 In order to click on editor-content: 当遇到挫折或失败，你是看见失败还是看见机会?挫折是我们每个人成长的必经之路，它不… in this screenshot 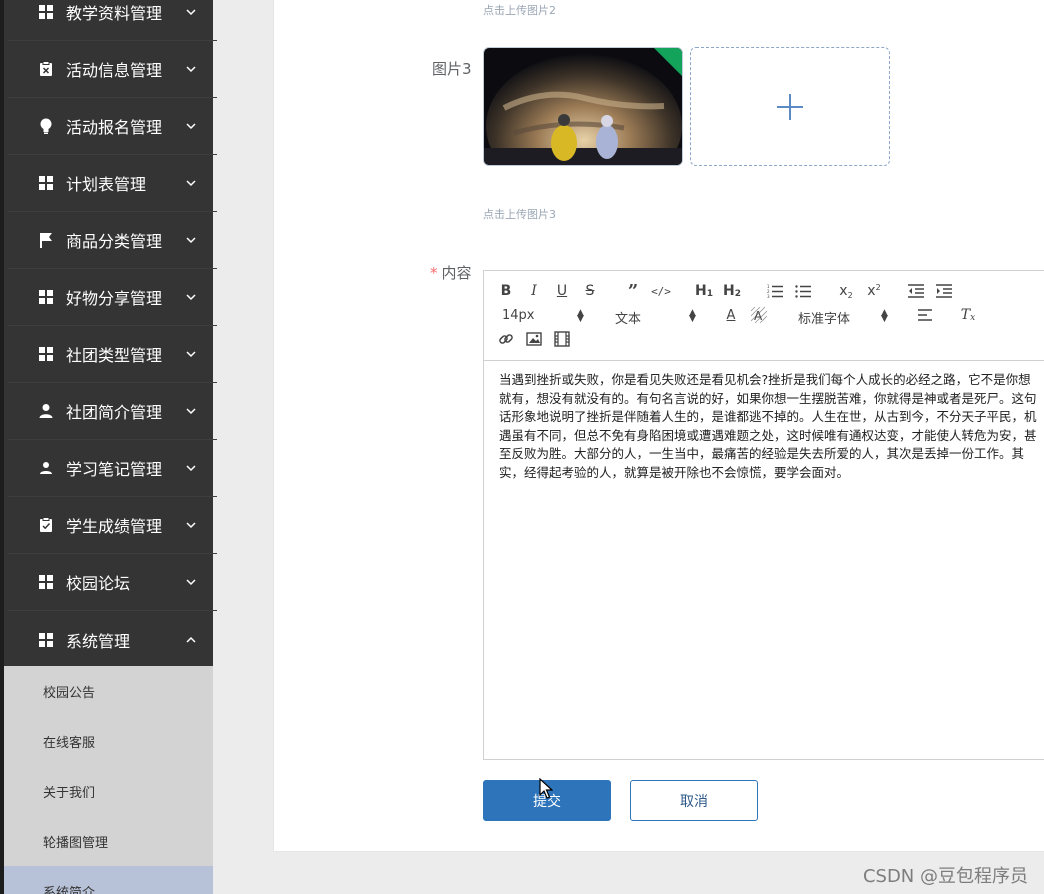, I will do `click(771, 427)`.